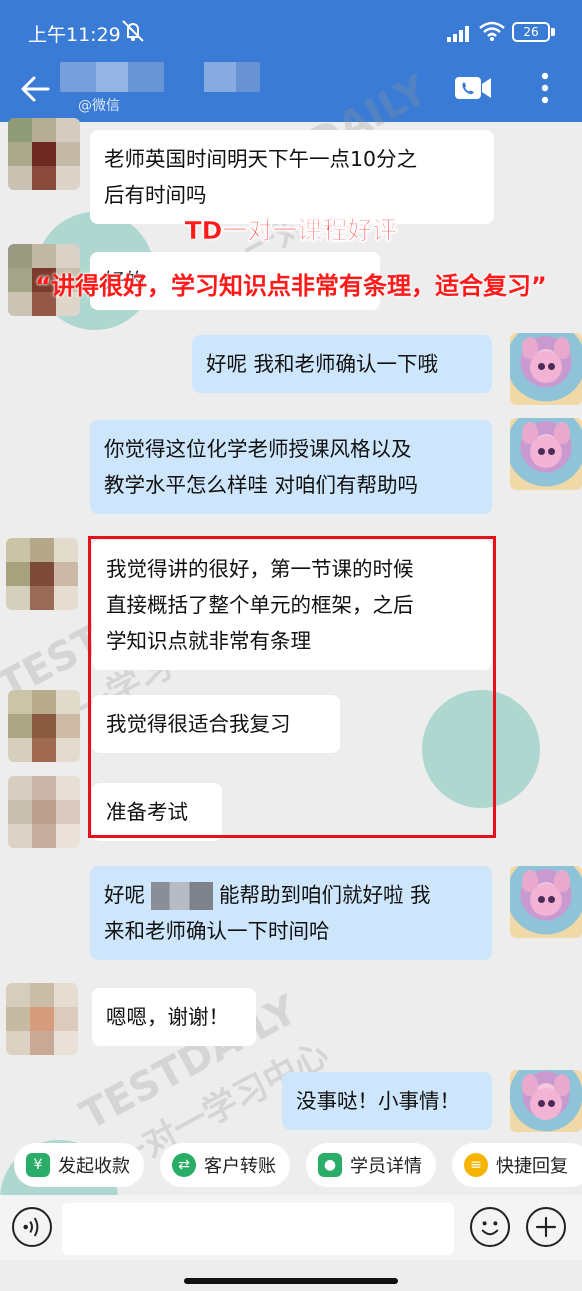 The height and width of the screenshot is (1291, 582). I want to click on user-icon: ●, so click(330, 1165).